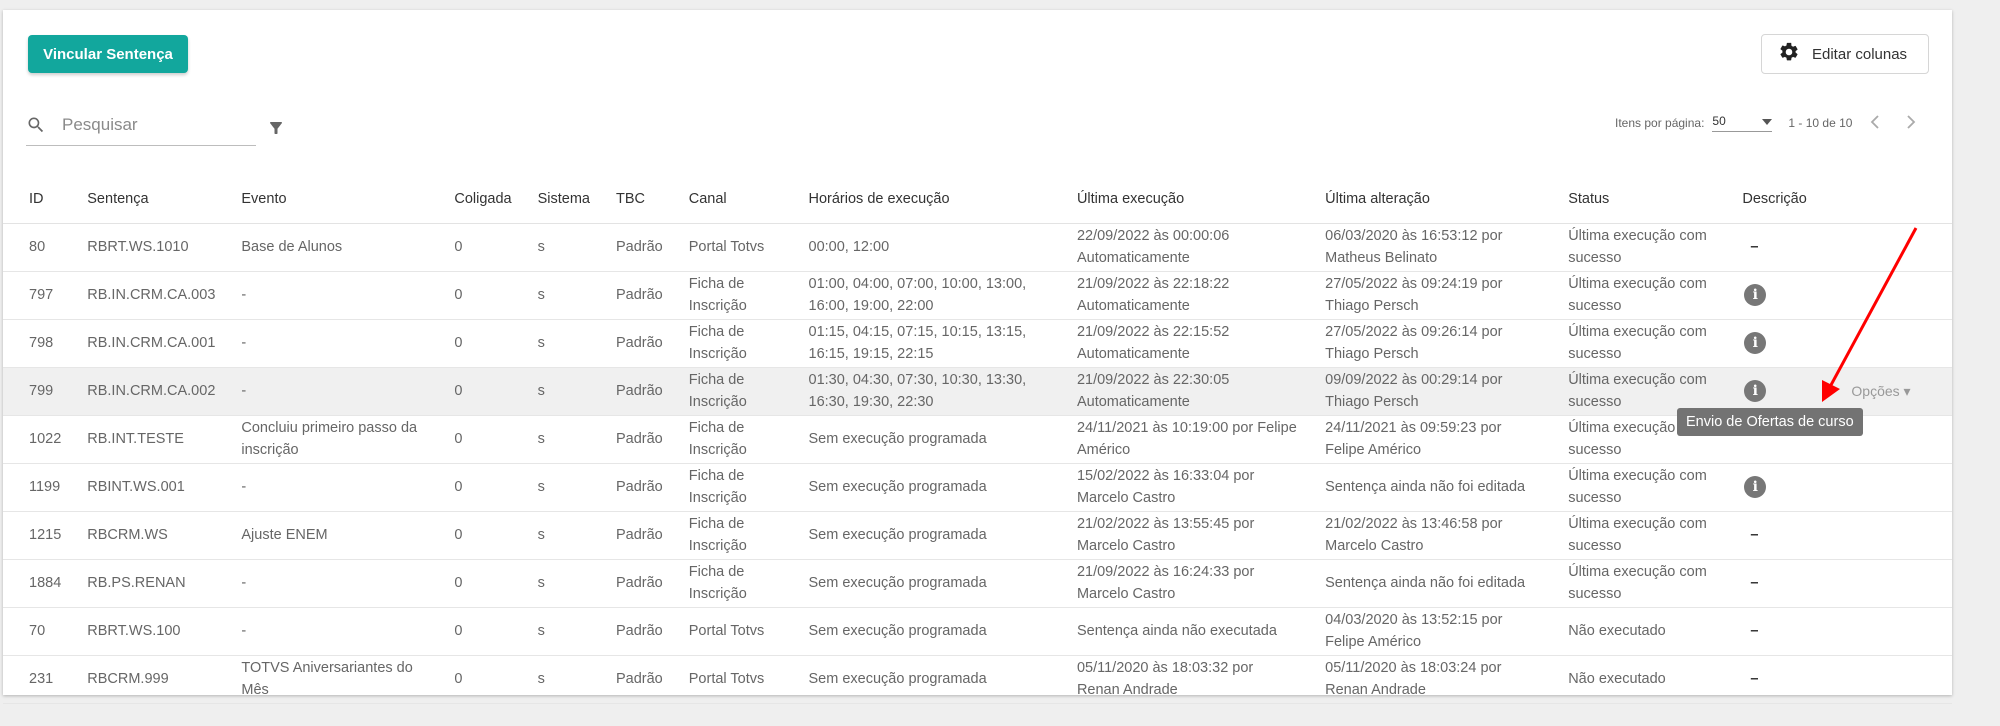  Describe the element at coordinates (1775, 487) in the screenshot. I see `cell-descricao: i` at that location.